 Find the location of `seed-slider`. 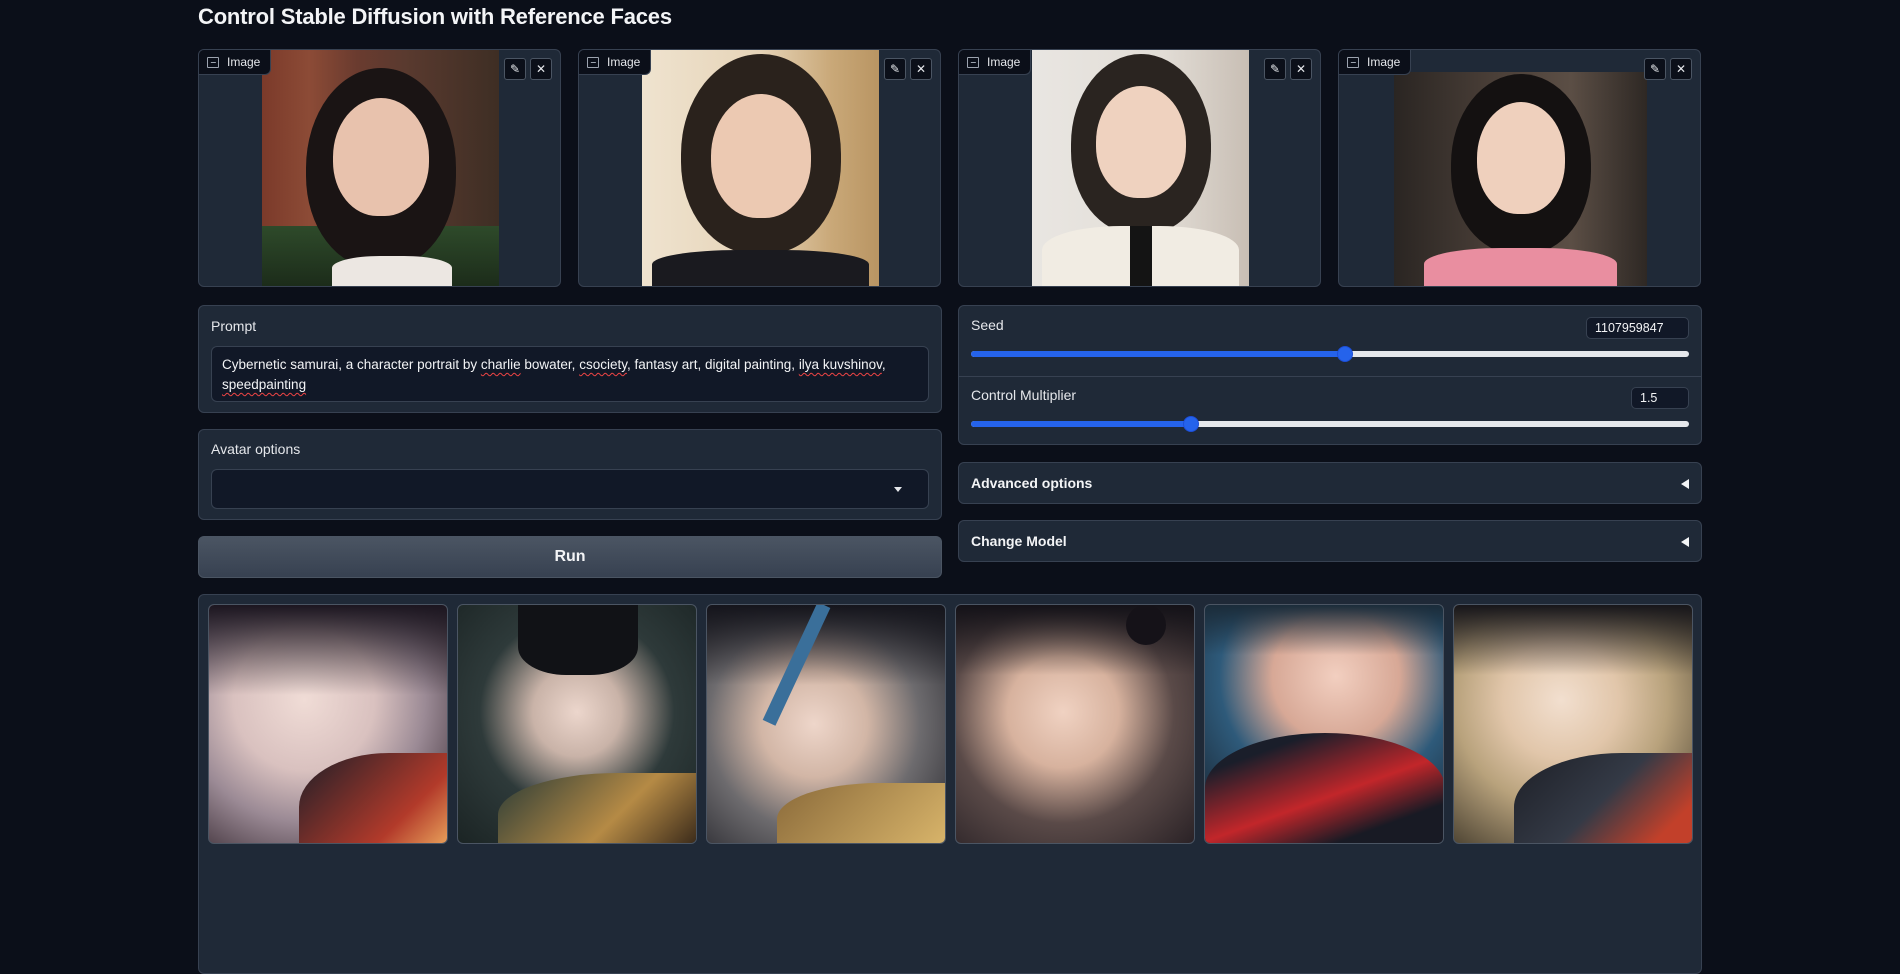

seed-slider is located at coordinates (1330, 354).